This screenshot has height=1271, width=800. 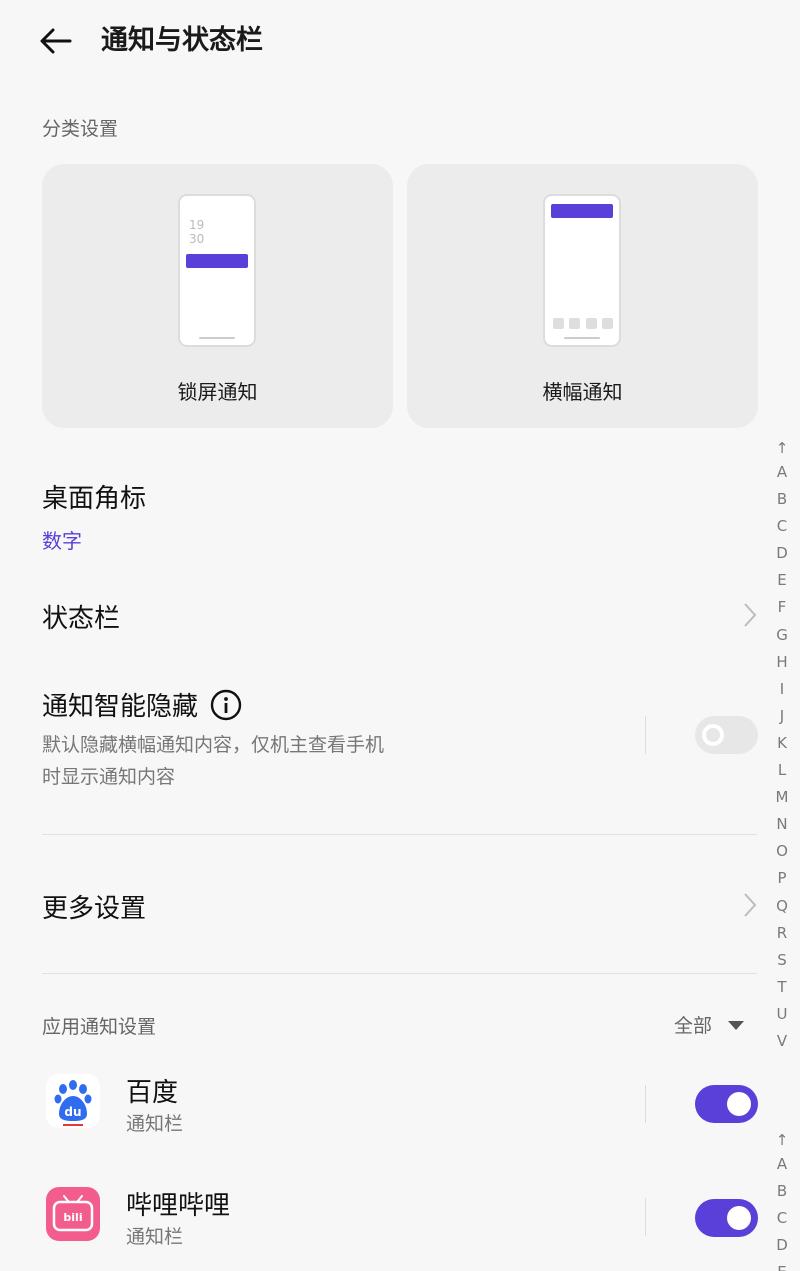 What do you see at coordinates (736, 1025) in the screenshot?
I see `dropdown-triangle-icon` at bounding box center [736, 1025].